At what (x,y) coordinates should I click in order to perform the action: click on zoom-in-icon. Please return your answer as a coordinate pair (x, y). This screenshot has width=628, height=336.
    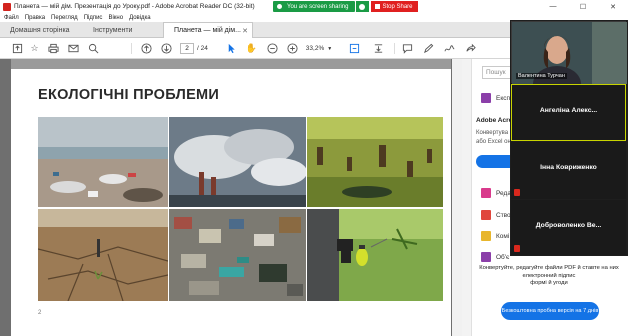
    Looking at the image, I should click on (292, 48).